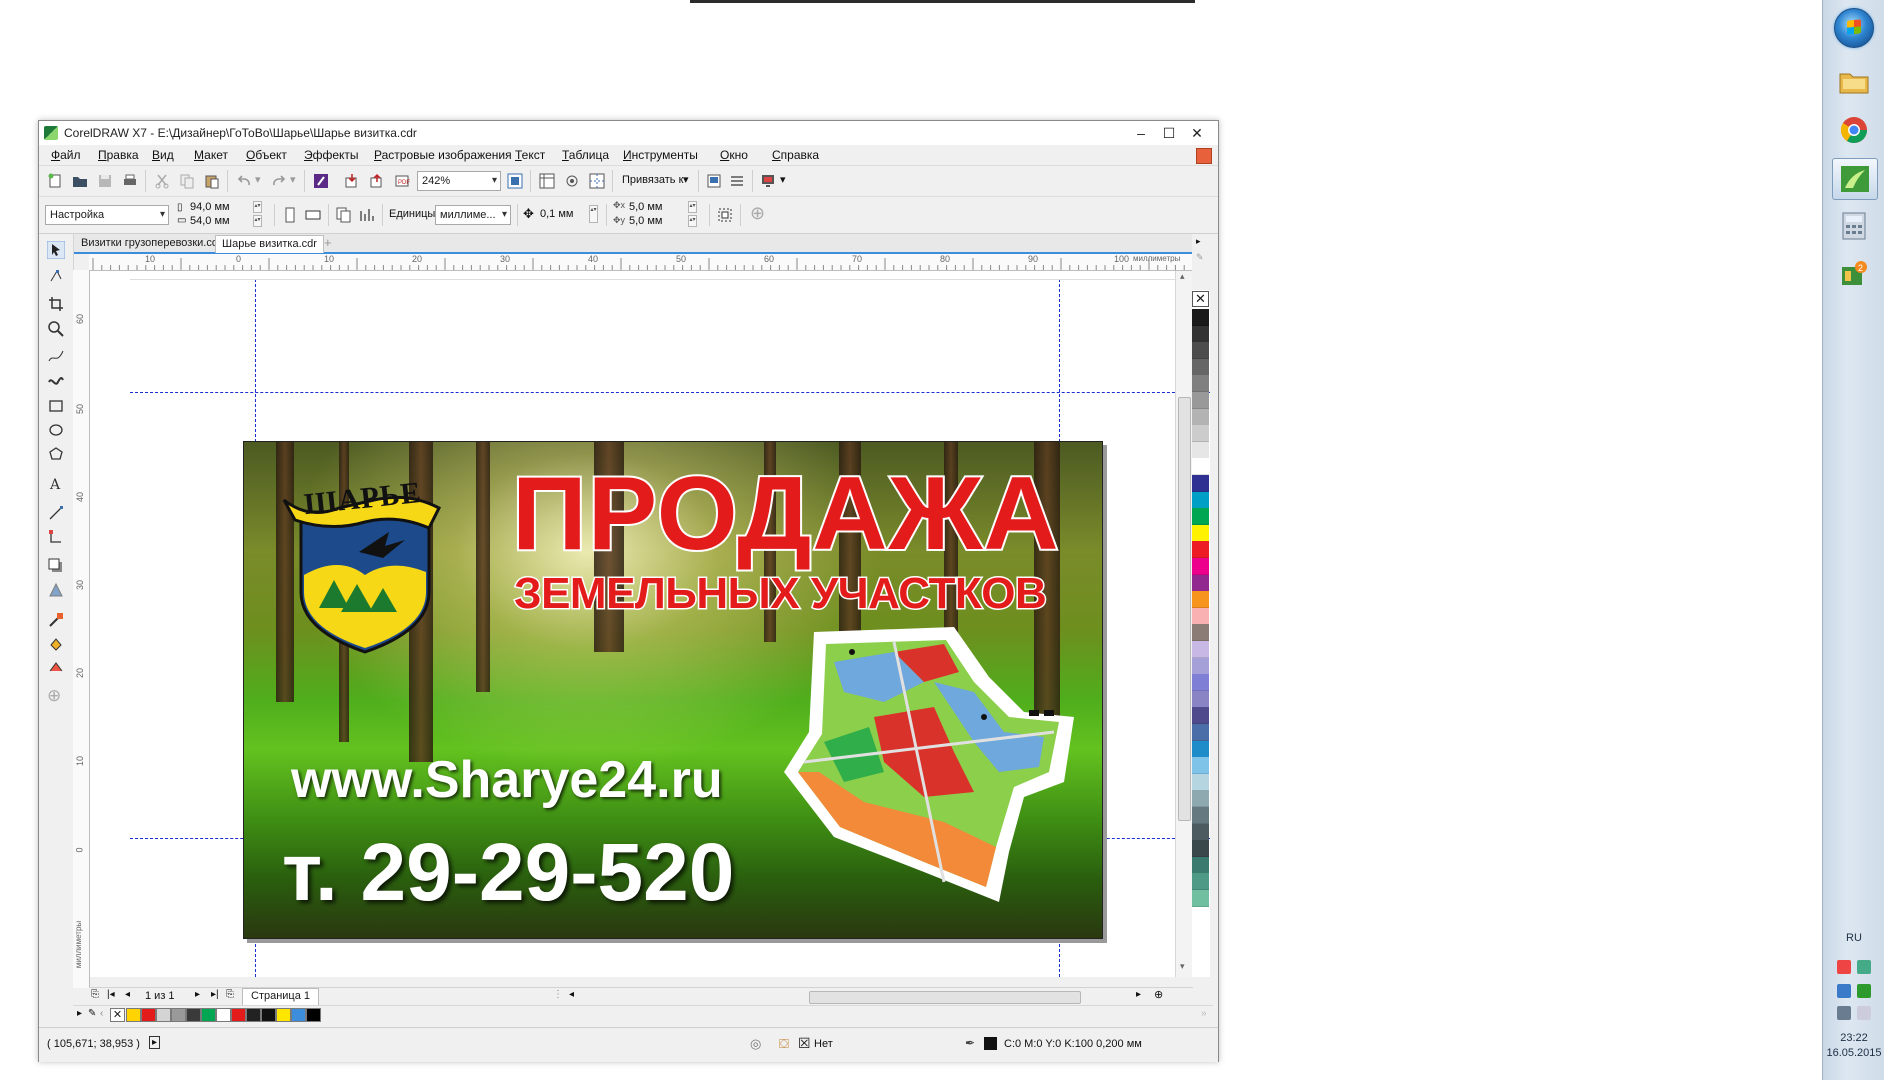 The width and height of the screenshot is (1884, 1080). What do you see at coordinates (56, 590) in the screenshot?
I see `transparency-tool-icon` at bounding box center [56, 590].